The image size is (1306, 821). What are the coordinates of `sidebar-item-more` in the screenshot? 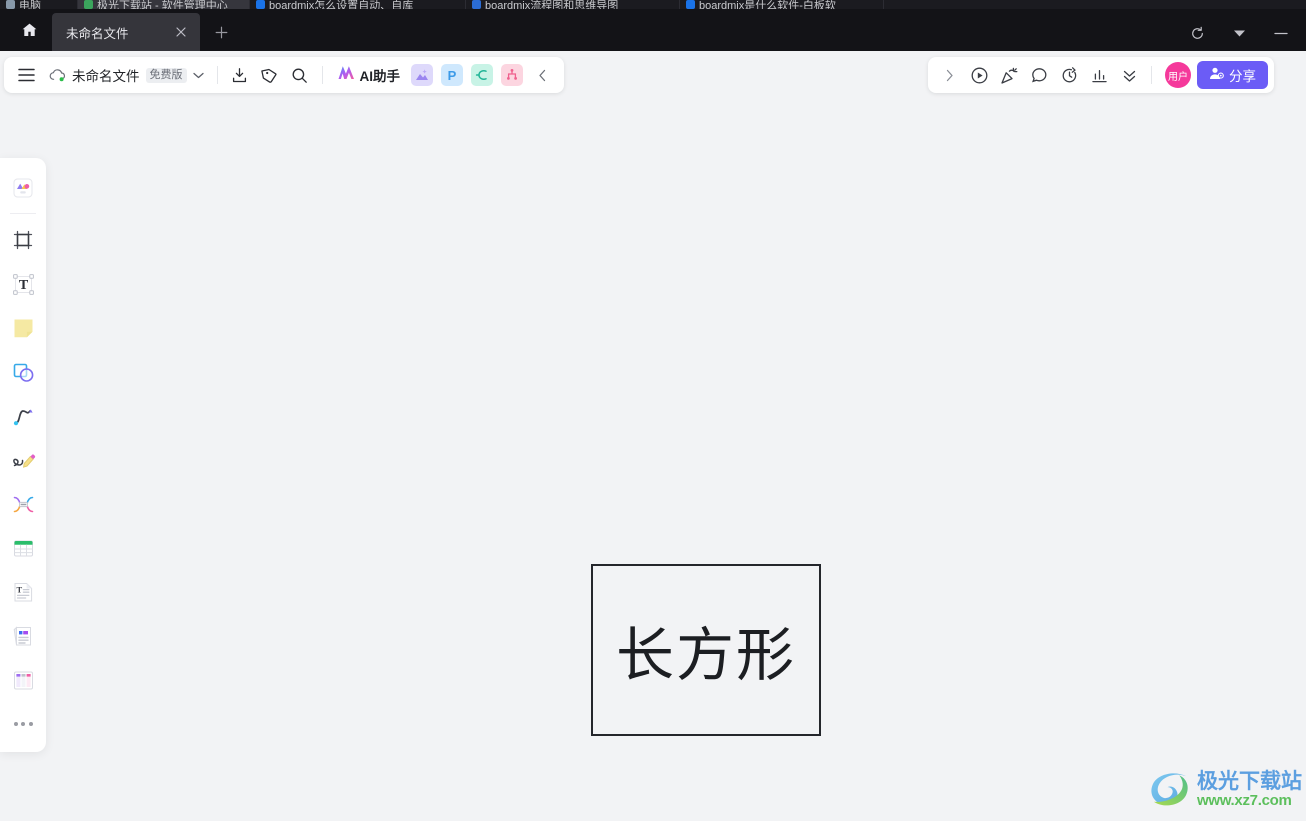 It's located at (23, 724).